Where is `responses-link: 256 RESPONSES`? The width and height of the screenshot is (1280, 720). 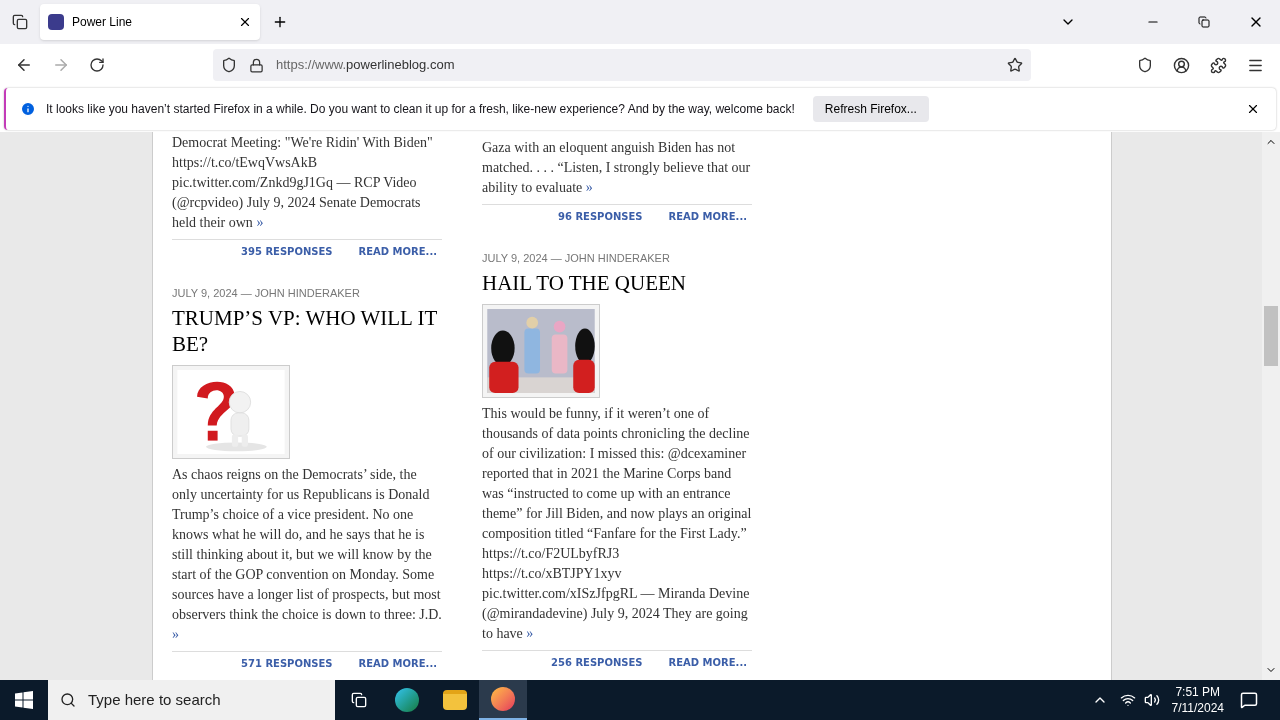 responses-link: 256 RESPONSES is located at coordinates (597, 662).